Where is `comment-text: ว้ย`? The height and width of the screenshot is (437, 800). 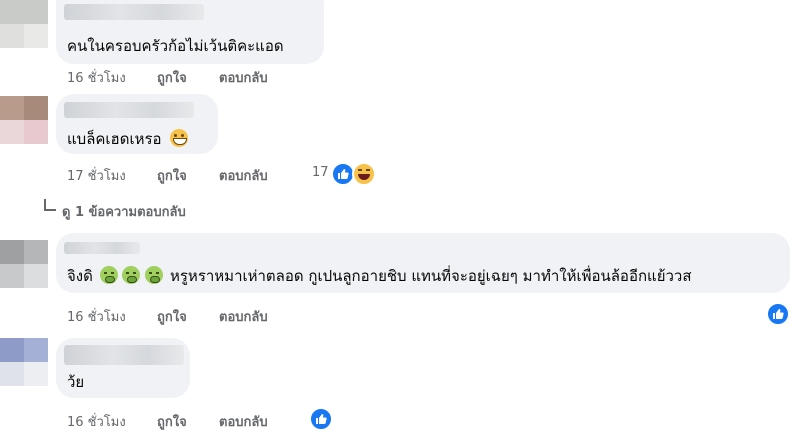 comment-text: ว้ย is located at coordinates (76, 382).